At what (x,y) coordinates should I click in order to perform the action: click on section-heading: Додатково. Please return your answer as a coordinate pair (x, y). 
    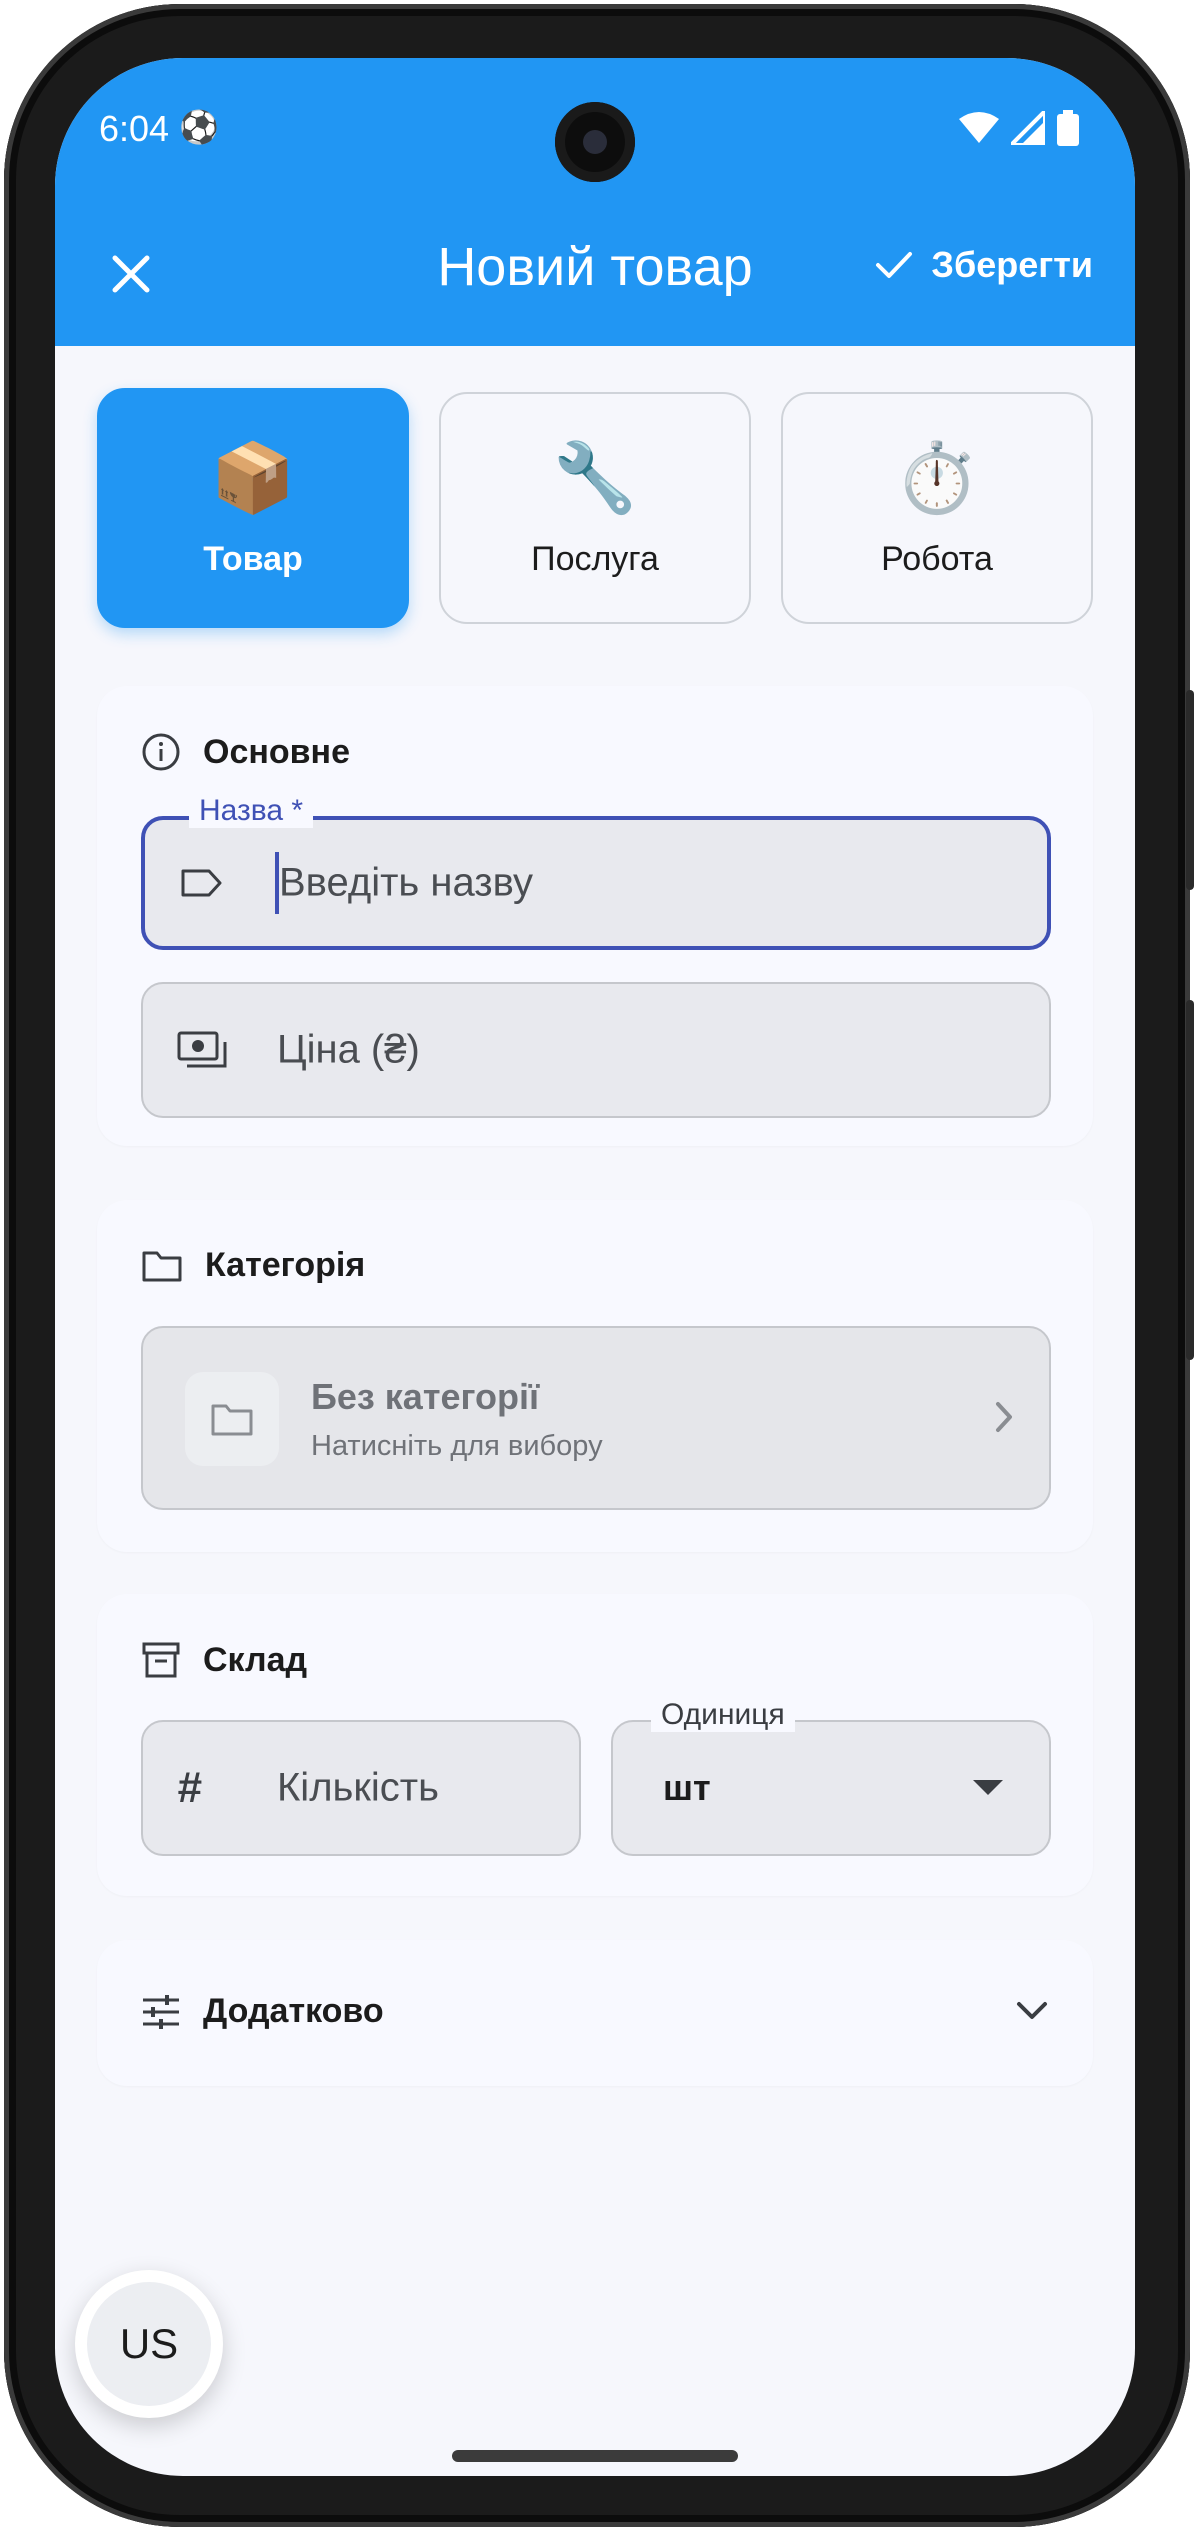
    Looking at the image, I should click on (262, 2011).